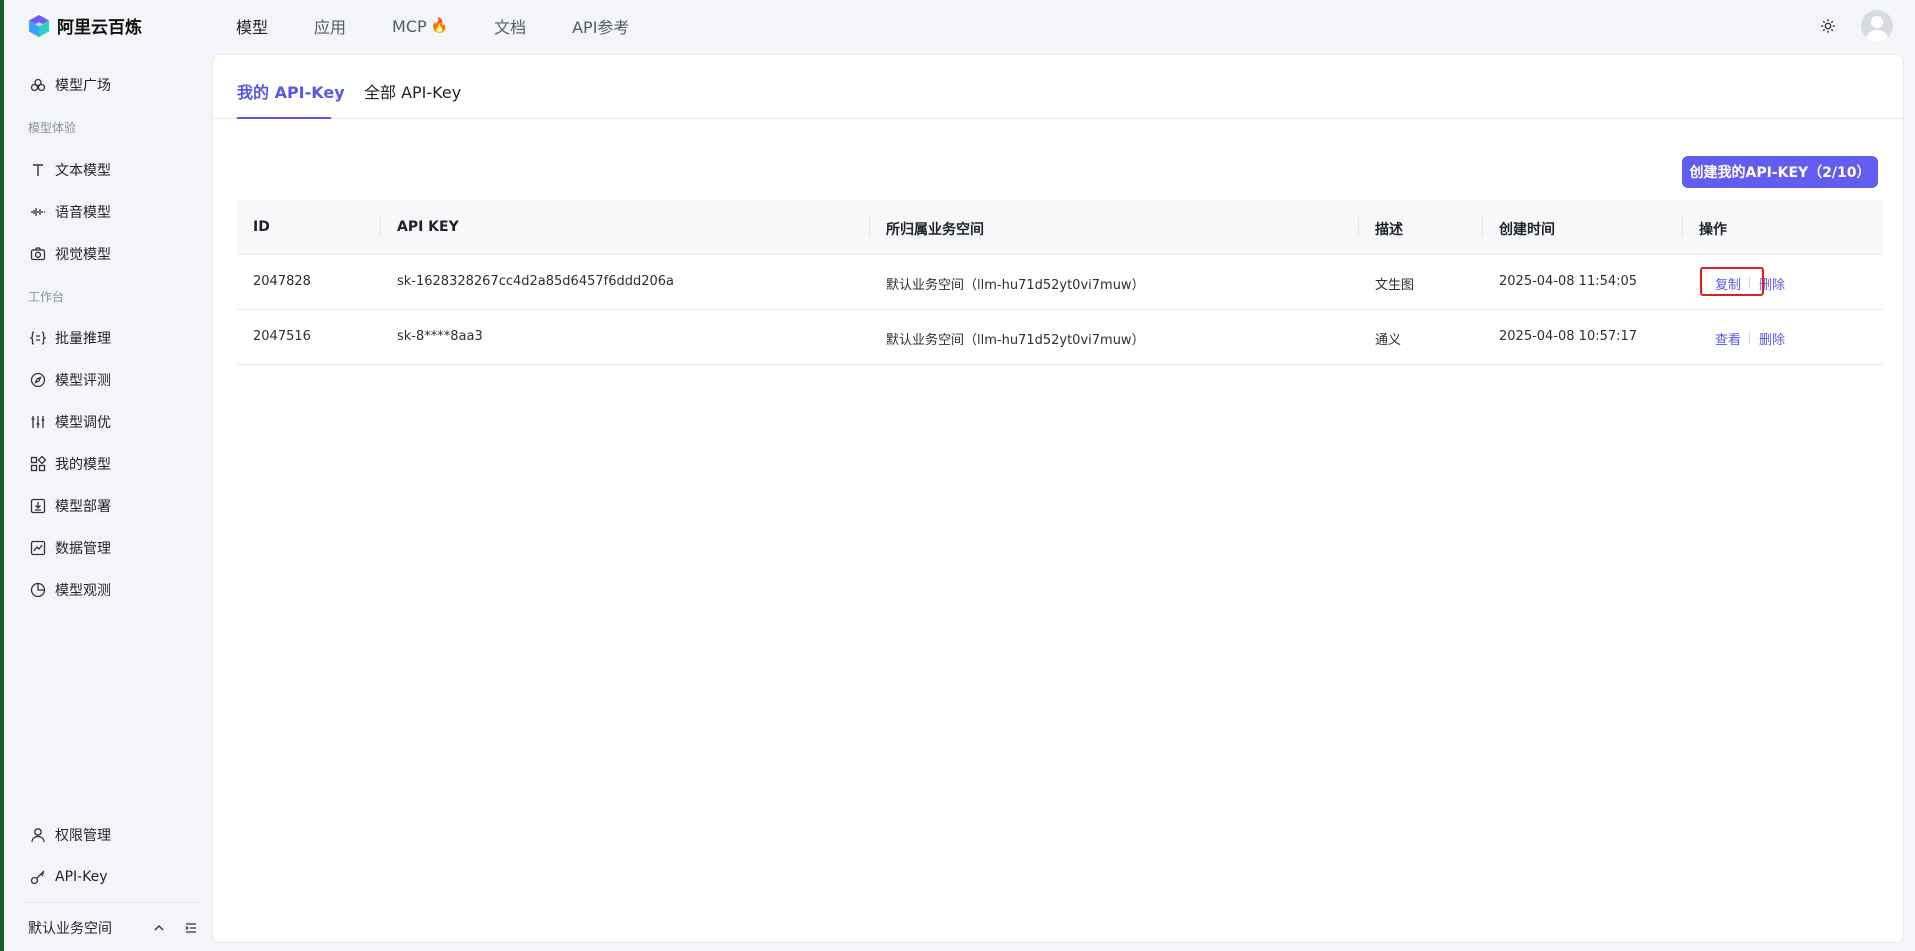 This screenshot has height=951, width=1915. I want to click on chart-icon, so click(38, 548).